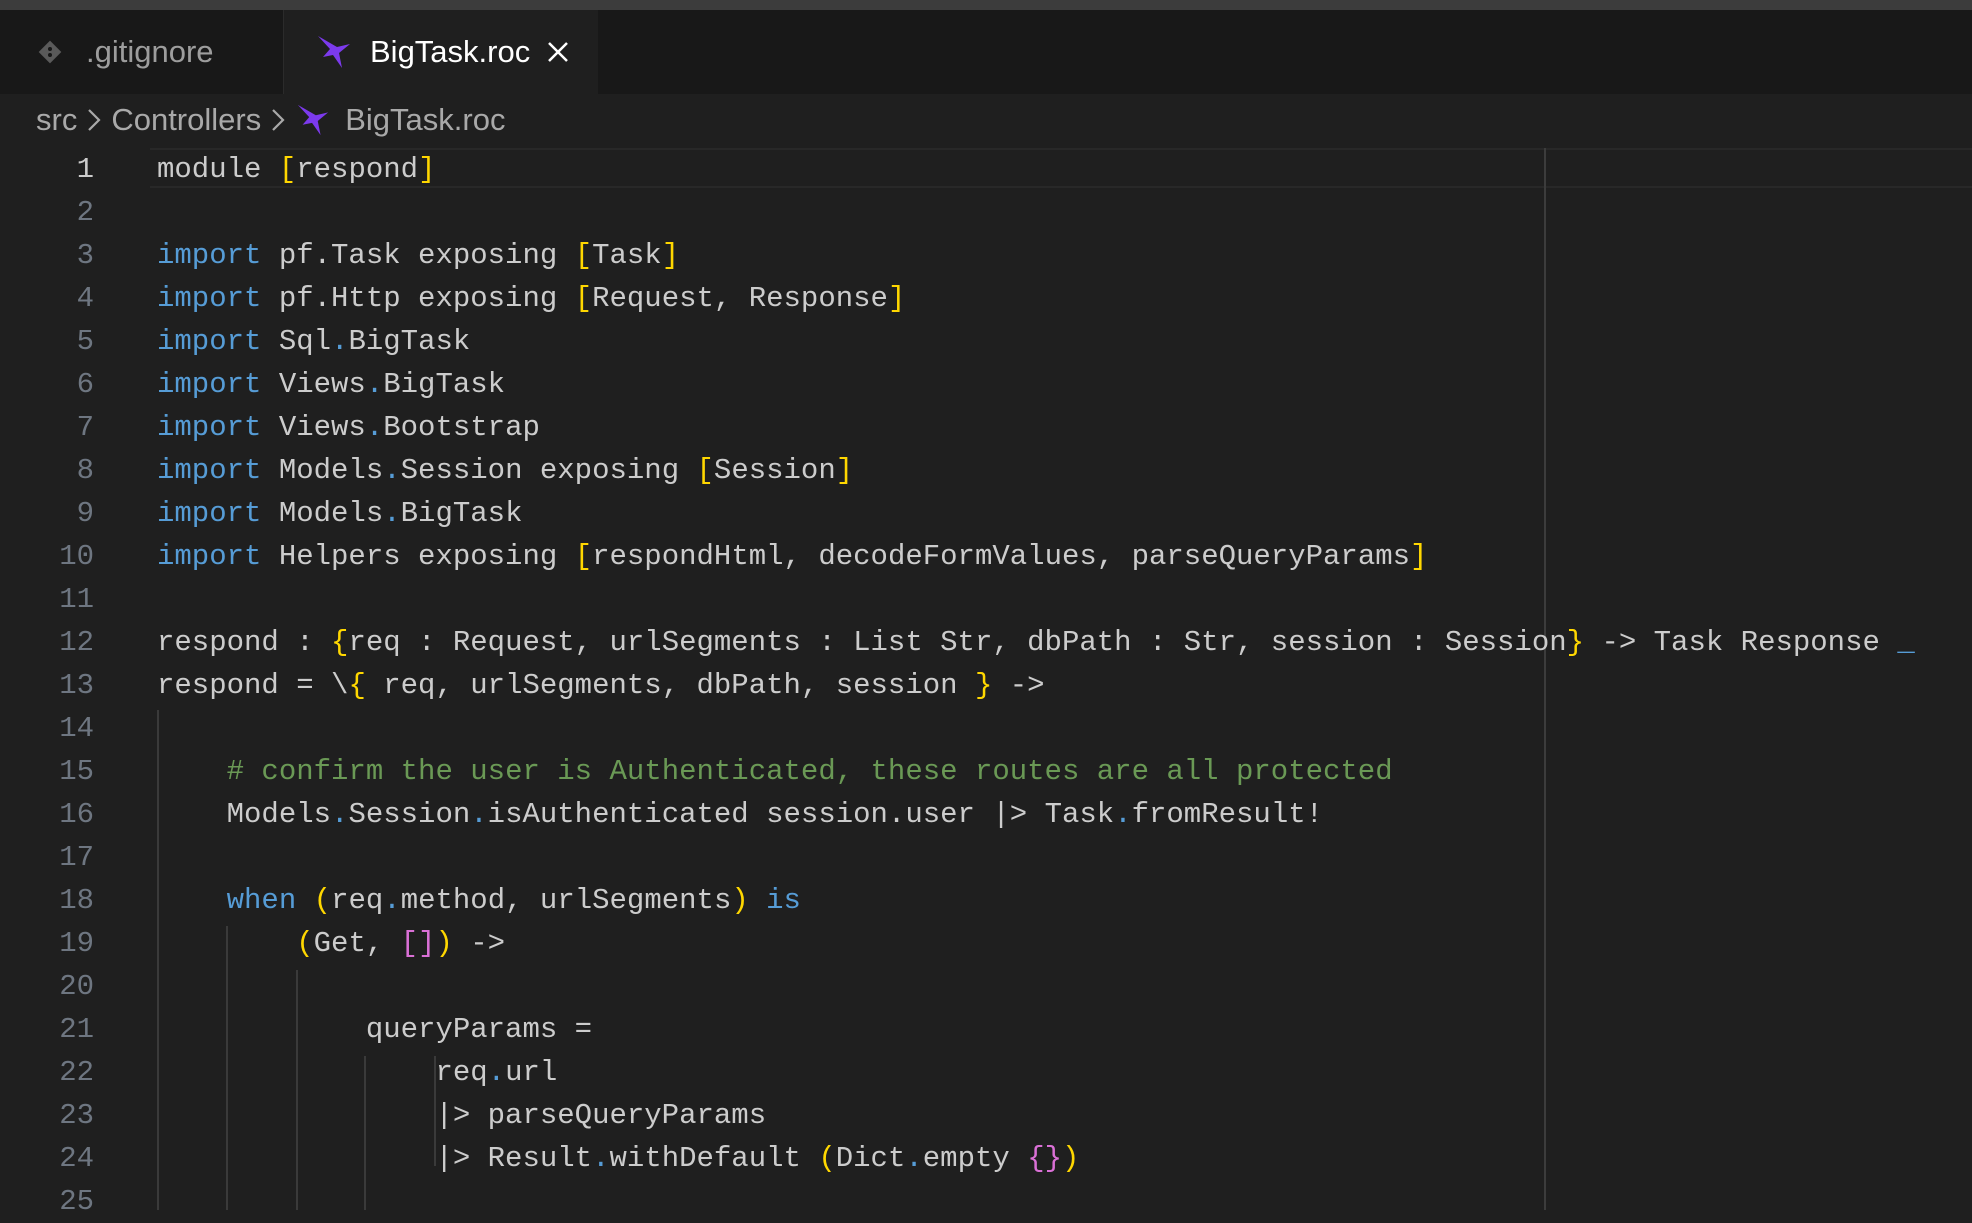 This screenshot has height=1223, width=1972. Describe the element at coordinates (986, 513) in the screenshot. I see `code-line: 9 import Models.BigTask` at that location.